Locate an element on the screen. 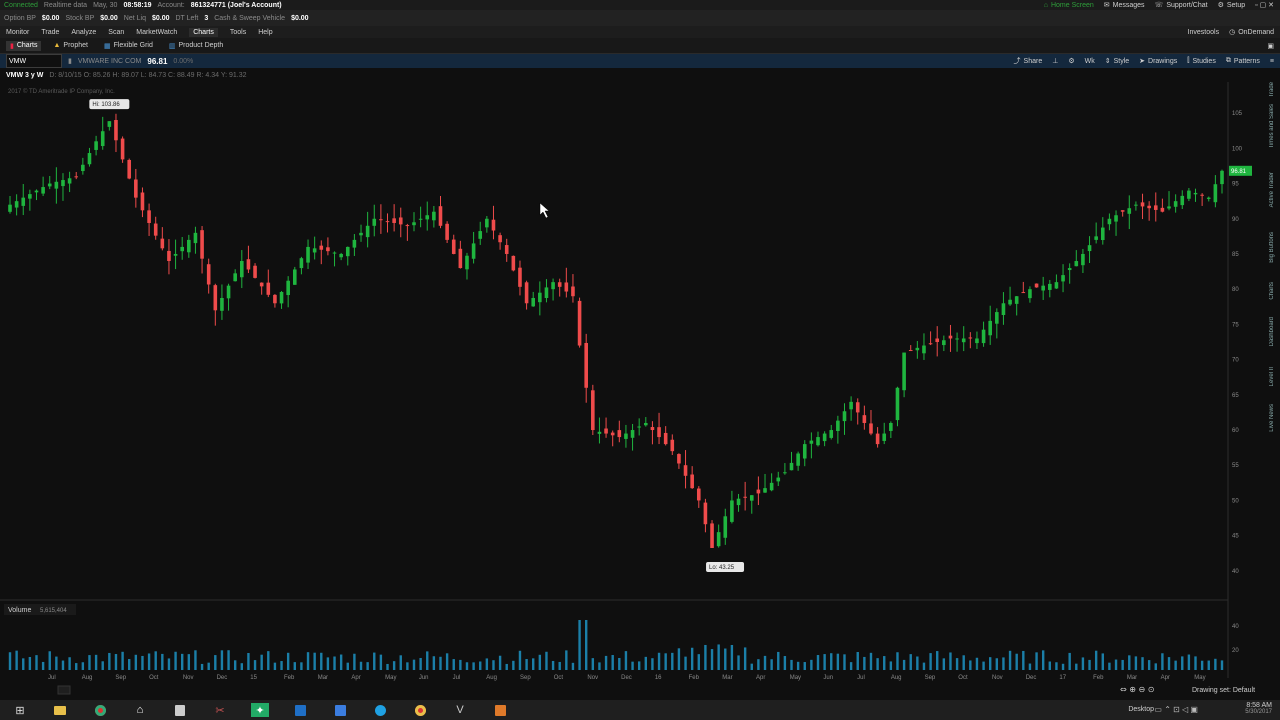 This screenshot has height=720, width=1280. time-tick-label: Jun is located at coordinates (828, 678).